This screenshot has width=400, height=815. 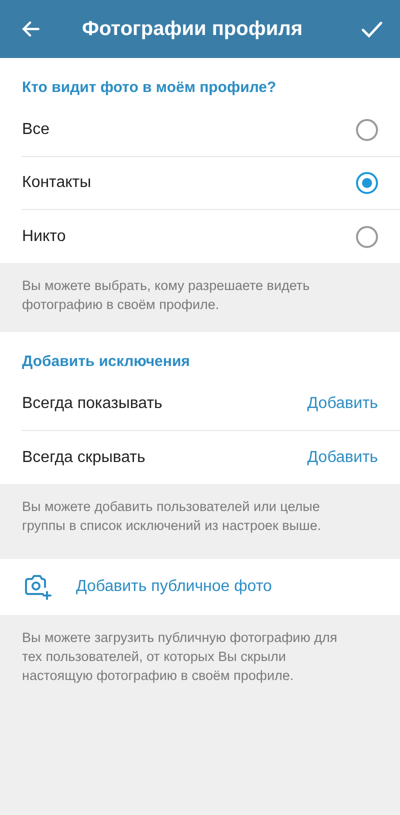 What do you see at coordinates (57, 183) in the screenshot?
I see `option-label: Контакты` at bounding box center [57, 183].